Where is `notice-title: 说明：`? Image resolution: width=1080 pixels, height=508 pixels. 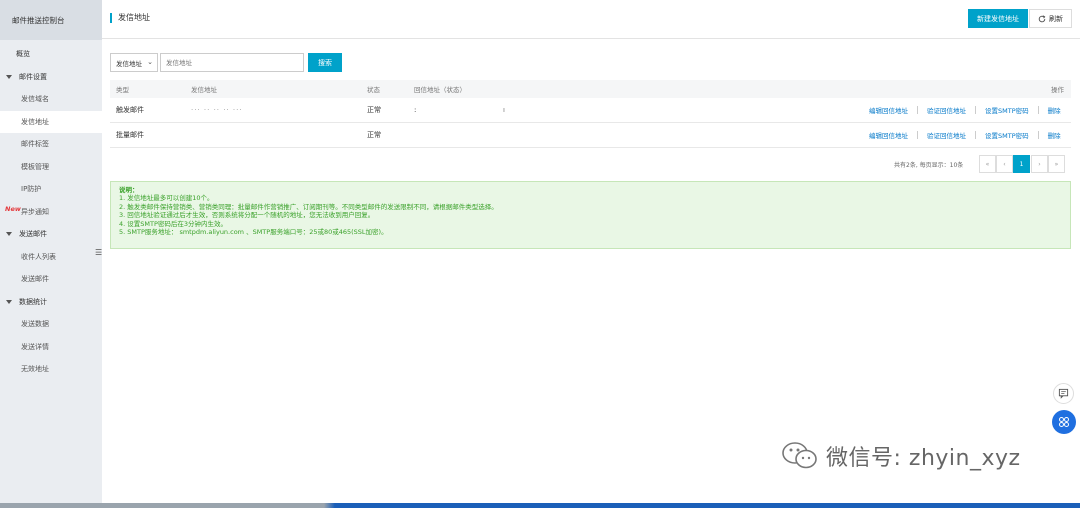
notice-title: 说明： is located at coordinates (129, 190).